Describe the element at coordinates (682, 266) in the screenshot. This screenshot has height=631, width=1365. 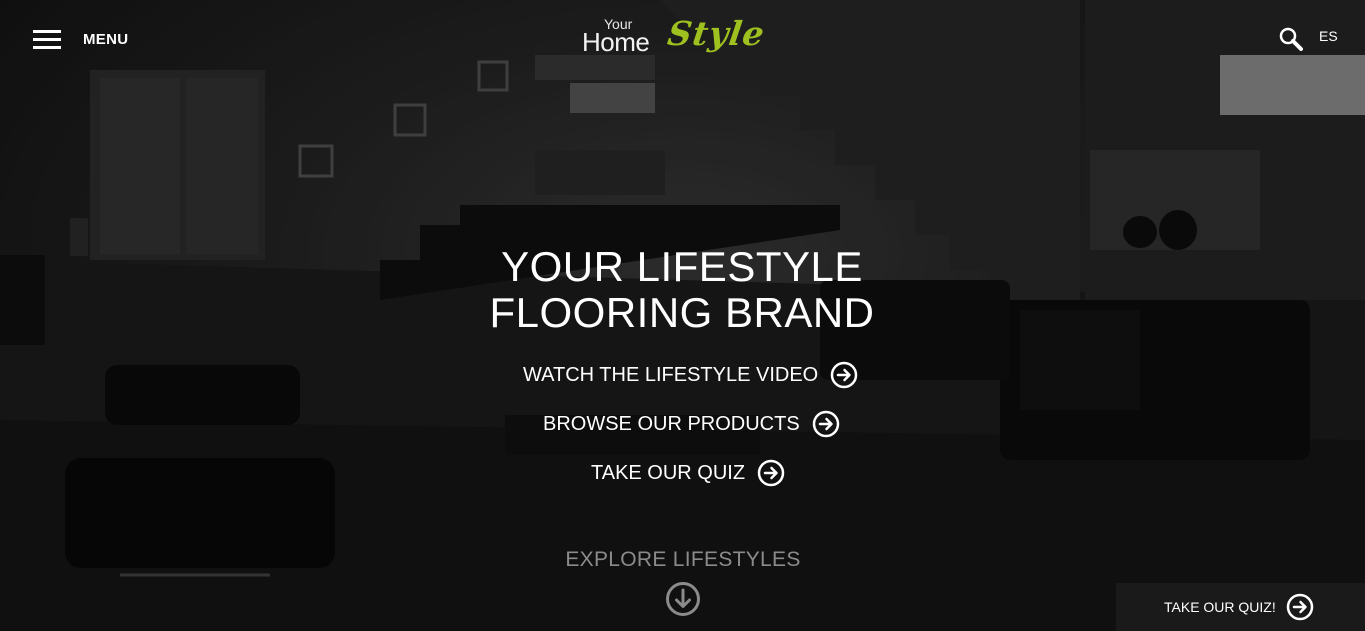
I see `headline-line-1: YOUR LIFESTYLE` at that location.